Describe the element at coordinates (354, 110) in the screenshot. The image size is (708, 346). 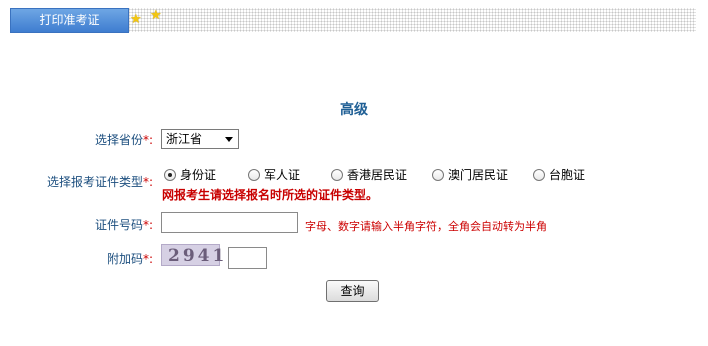
I see `page-title: 高级` at that location.